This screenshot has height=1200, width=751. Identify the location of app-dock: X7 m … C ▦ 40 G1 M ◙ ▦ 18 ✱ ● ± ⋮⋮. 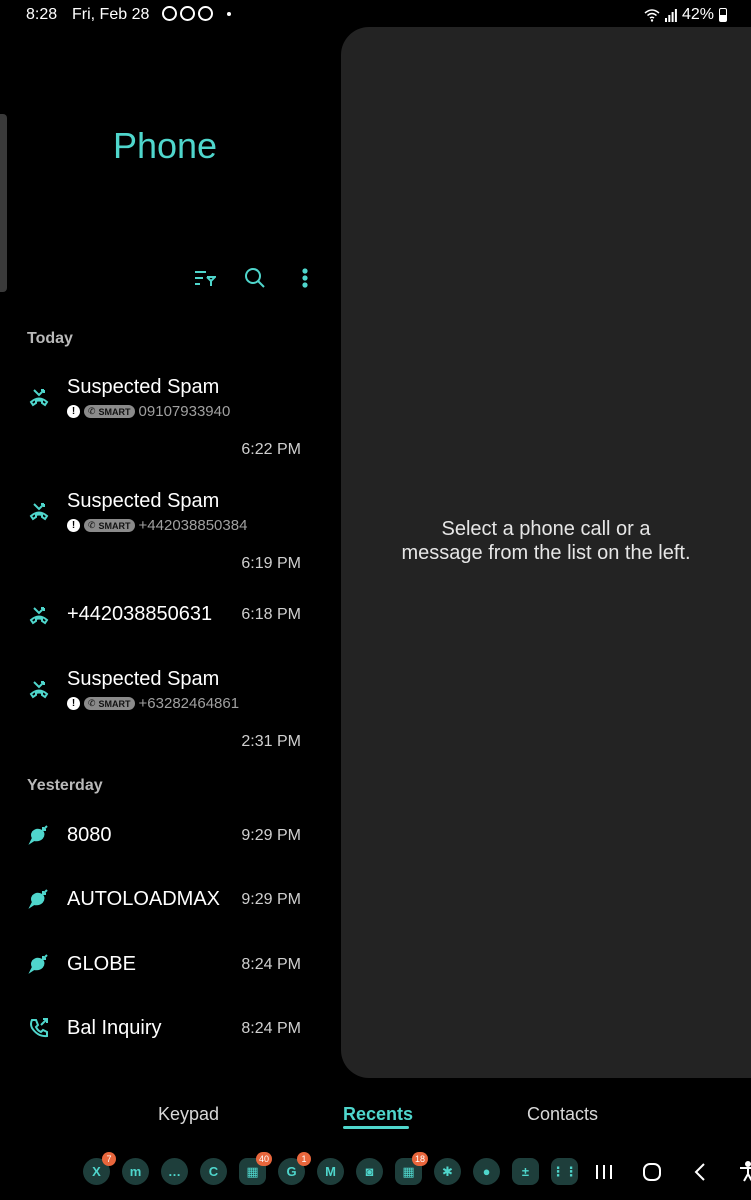
(330, 1168).